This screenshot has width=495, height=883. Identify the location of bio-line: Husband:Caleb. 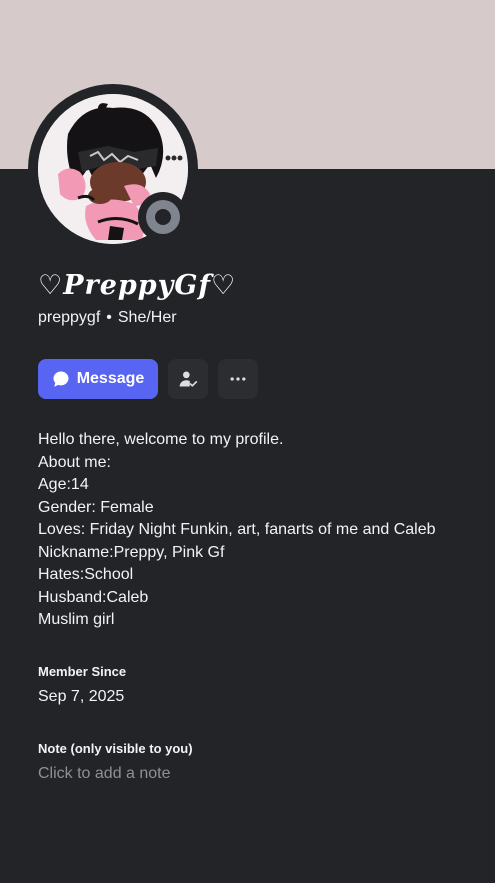
(93, 597).